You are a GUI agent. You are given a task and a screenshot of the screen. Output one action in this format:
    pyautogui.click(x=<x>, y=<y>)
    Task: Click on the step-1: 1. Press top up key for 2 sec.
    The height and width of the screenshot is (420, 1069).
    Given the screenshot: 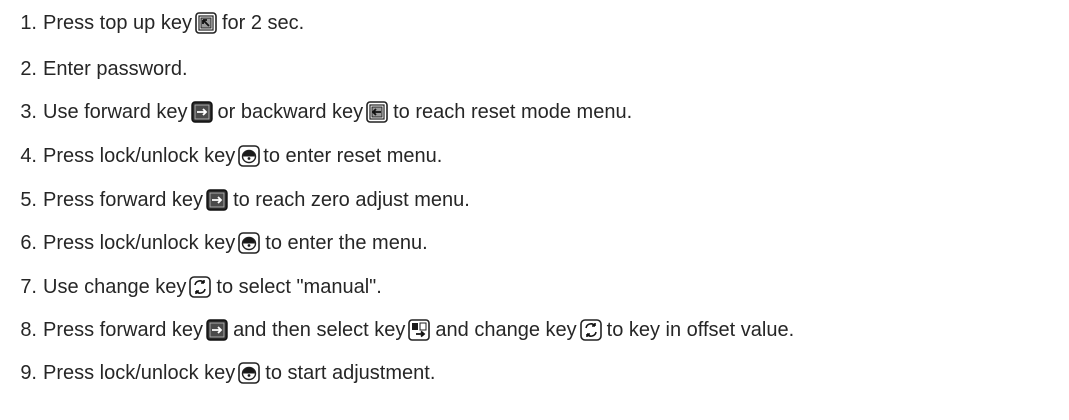 What is the action you would take?
    pyautogui.click(x=152, y=23)
    